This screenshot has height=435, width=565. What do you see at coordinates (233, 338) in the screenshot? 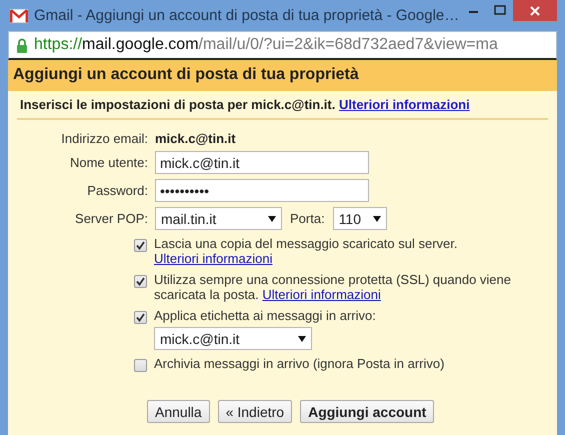
I see `label-dropdown: mick.c@tin.it` at bounding box center [233, 338].